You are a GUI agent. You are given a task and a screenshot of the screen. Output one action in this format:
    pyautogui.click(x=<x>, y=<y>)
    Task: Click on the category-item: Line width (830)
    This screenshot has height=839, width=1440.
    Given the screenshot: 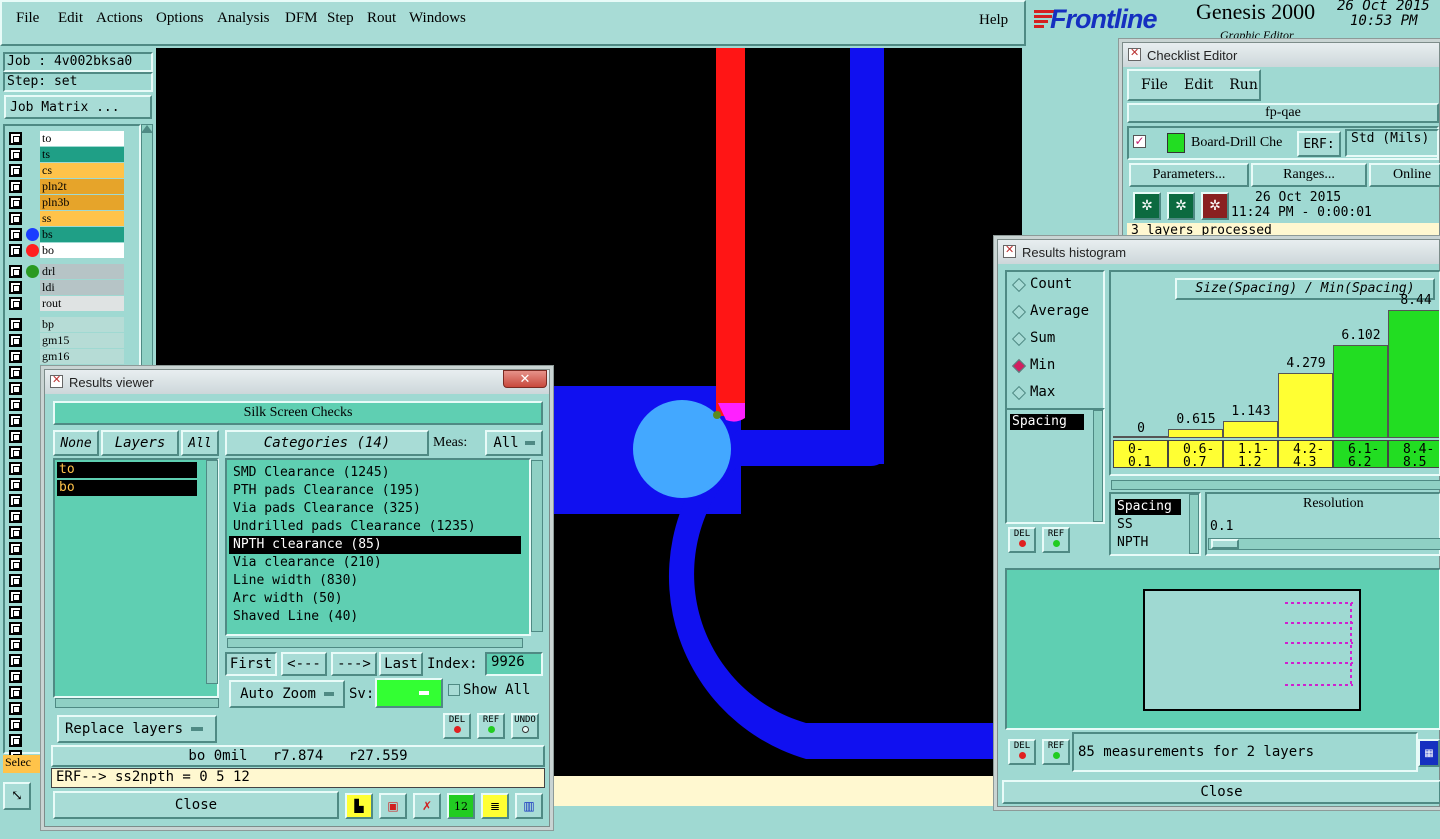 What is the action you would take?
    pyautogui.click(x=375, y=581)
    